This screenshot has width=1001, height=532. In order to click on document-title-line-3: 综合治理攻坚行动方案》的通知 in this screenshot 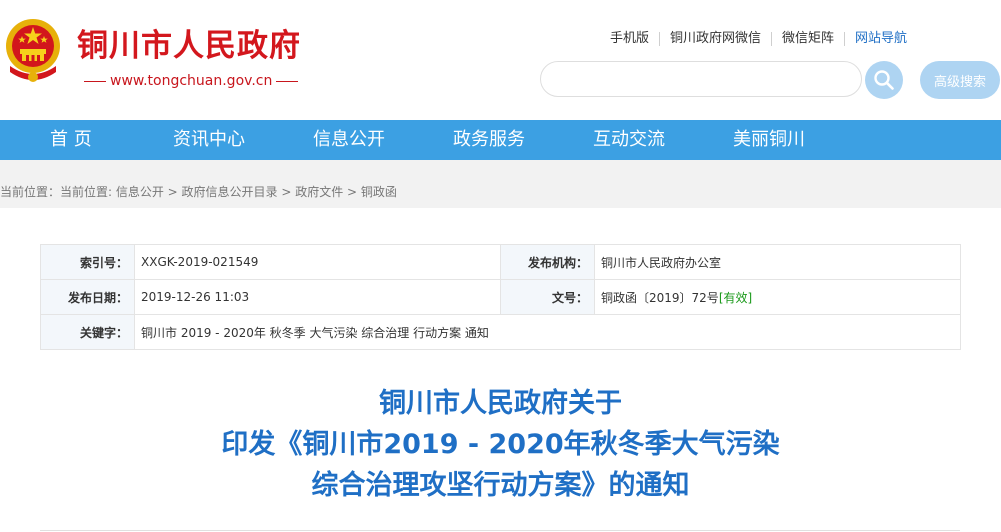, I will do `click(500, 485)`.